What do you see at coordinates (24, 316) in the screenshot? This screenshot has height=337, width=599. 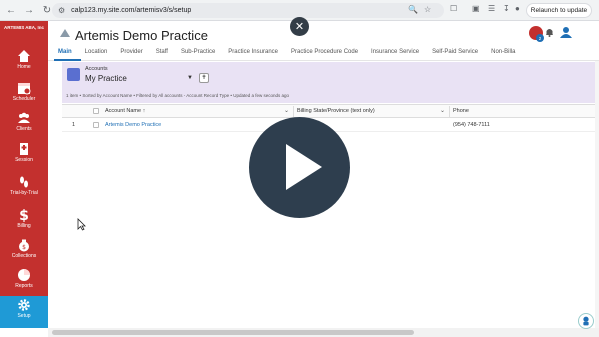 I see `sidebar-item-label: Setup` at bounding box center [24, 316].